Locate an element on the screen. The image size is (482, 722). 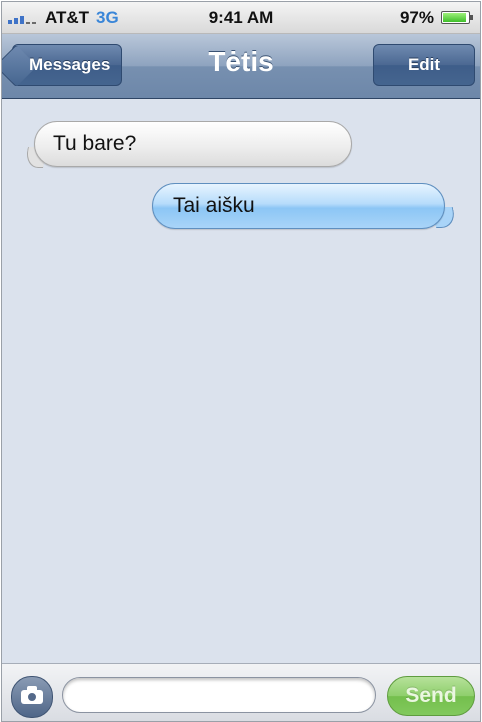
edit-button: Edit is located at coordinates (424, 65).